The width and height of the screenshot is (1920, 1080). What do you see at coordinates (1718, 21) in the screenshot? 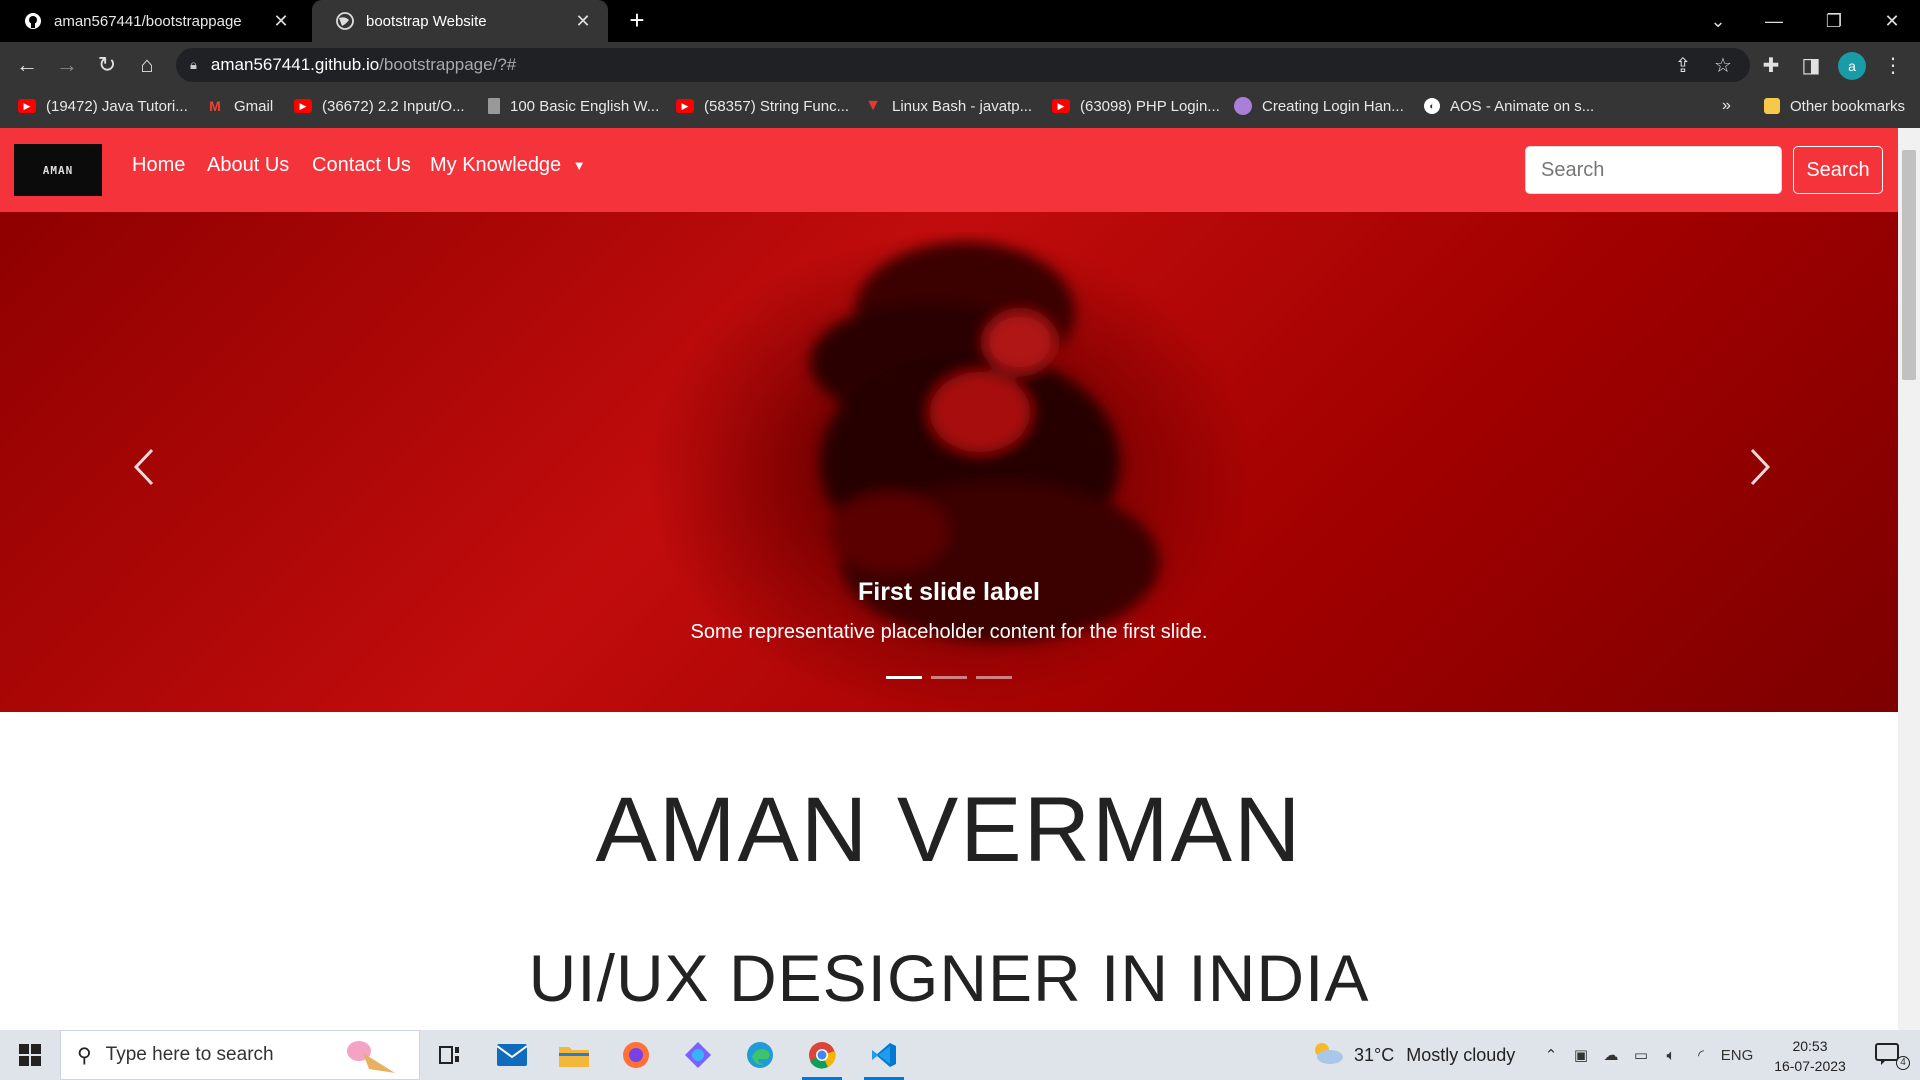
I see `tab-search-chevron-icon: ⌄` at bounding box center [1718, 21].